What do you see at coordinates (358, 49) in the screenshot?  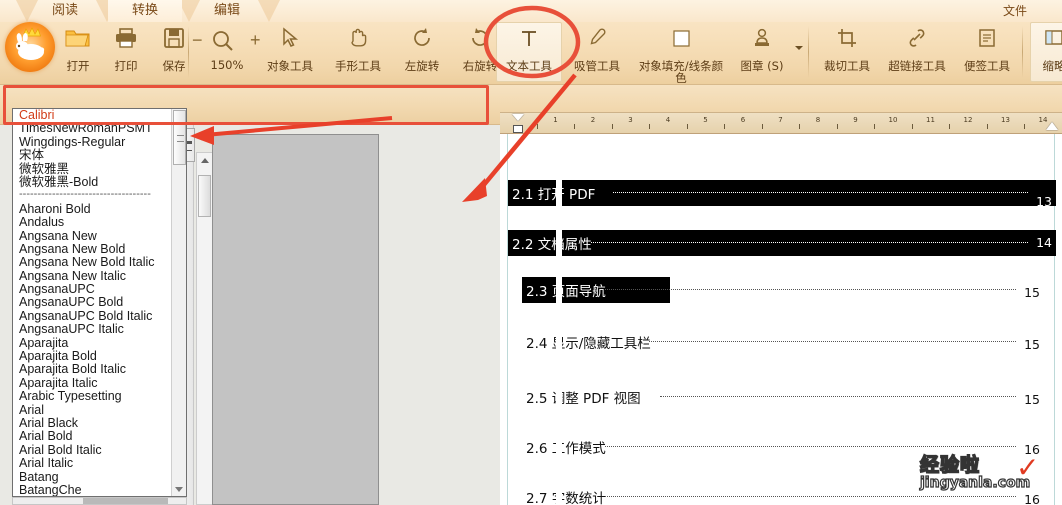 I see `ribbon-button-hand-tool: 手形工具` at bounding box center [358, 49].